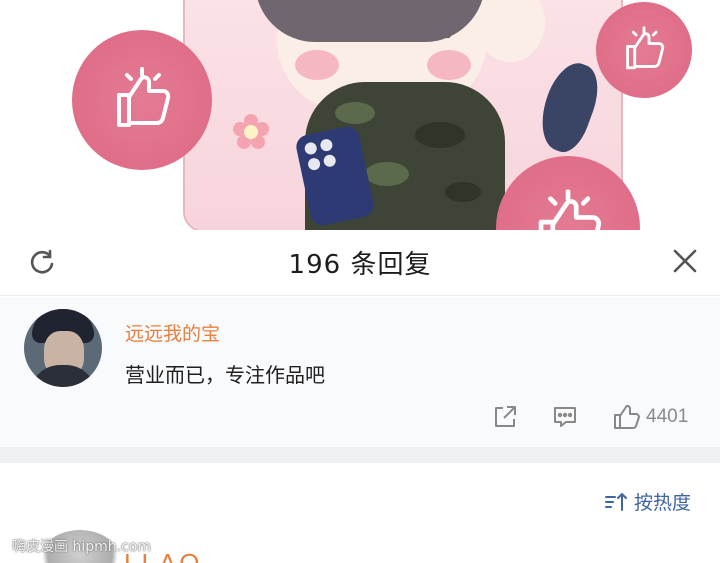 The width and height of the screenshot is (720, 563). What do you see at coordinates (360, 265) in the screenshot?
I see `replies-title: 196 条回复` at bounding box center [360, 265].